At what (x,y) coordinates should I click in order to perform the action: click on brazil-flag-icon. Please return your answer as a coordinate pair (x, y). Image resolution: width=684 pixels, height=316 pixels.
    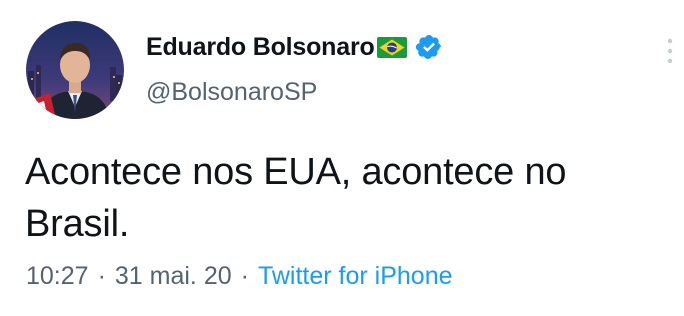
    Looking at the image, I should click on (391, 47).